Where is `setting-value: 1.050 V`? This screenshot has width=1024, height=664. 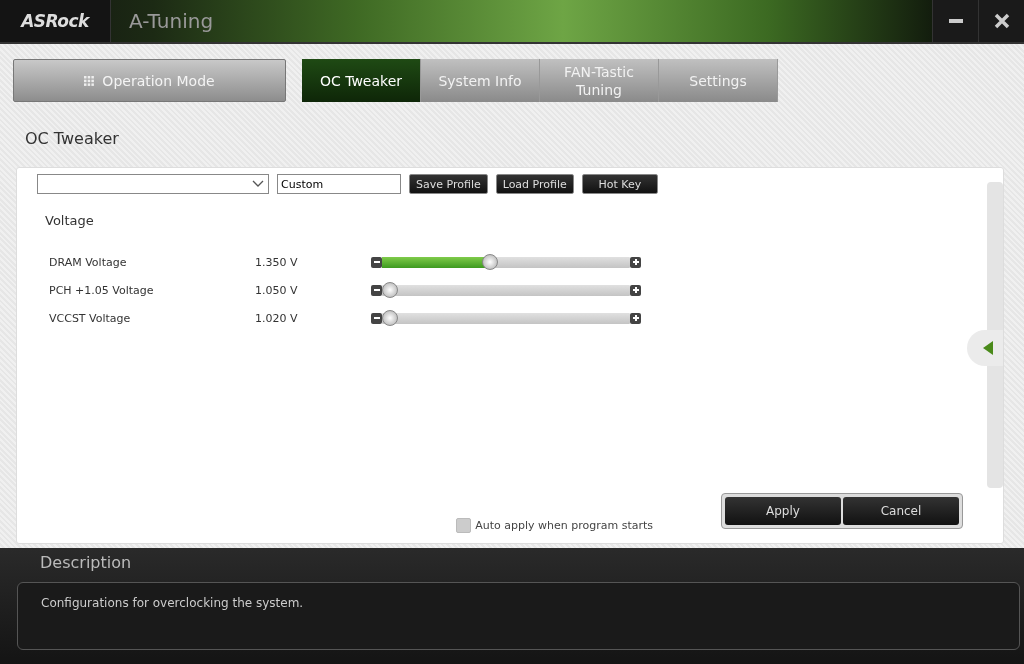 setting-value: 1.050 V is located at coordinates (277, 290).